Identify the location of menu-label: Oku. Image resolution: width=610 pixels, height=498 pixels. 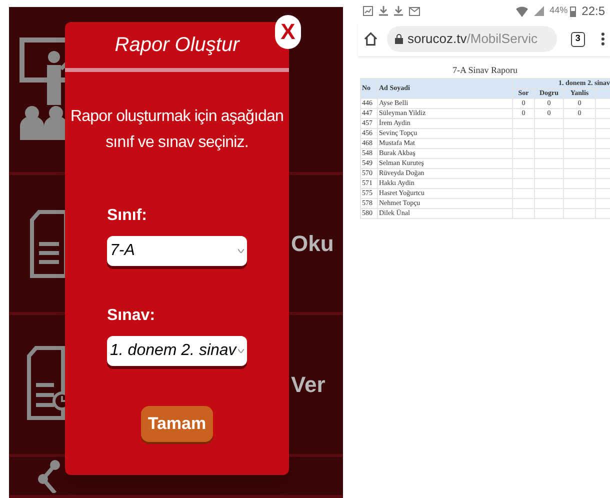
(312, 243).